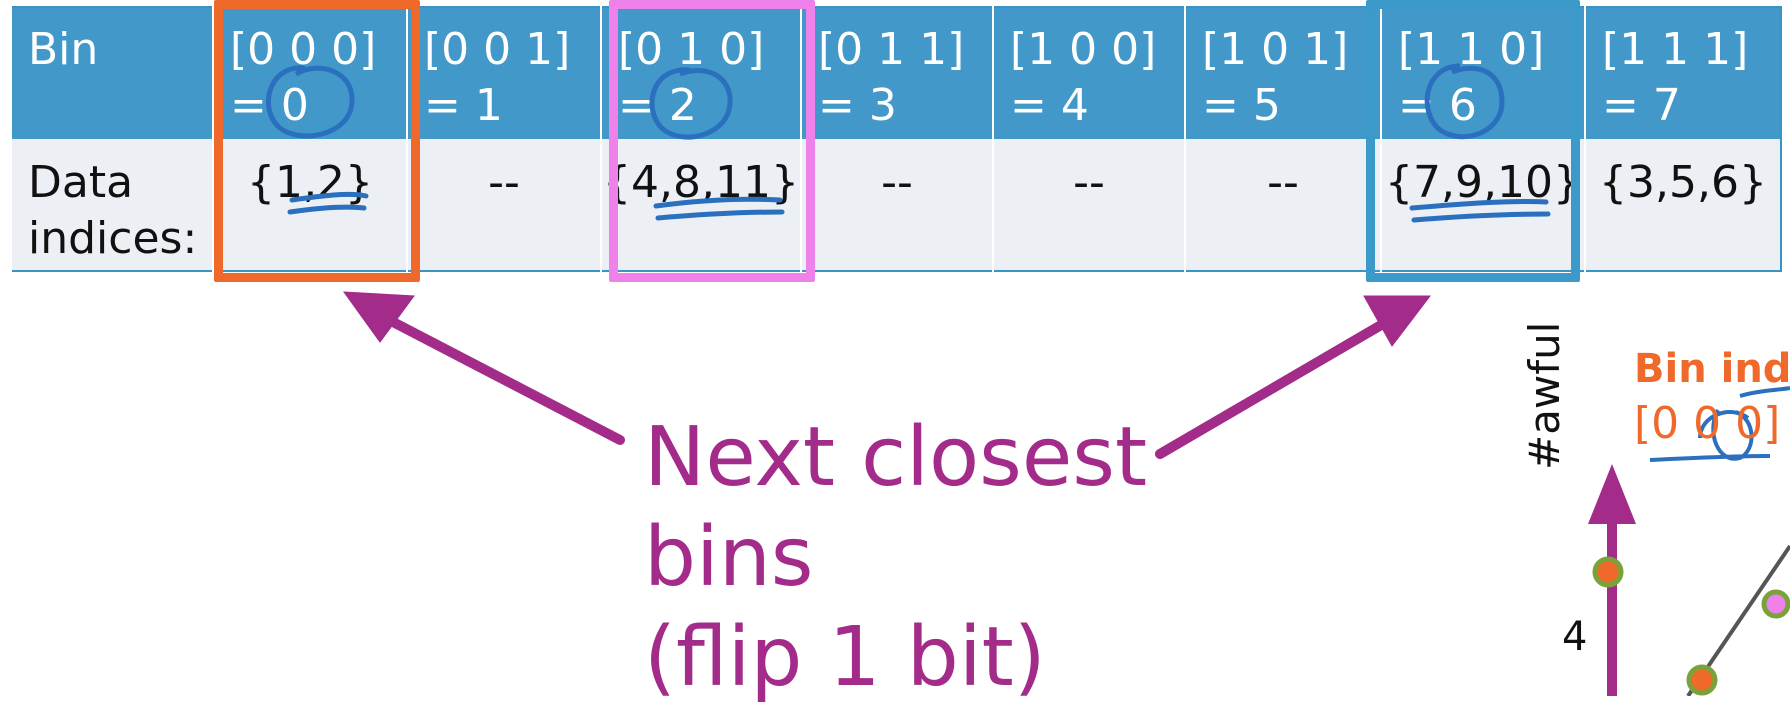 The image size is (1790, 708). Describe the element at coordinates (857, 105) in the screenshot. I see `bin-value: = 3` at that location.